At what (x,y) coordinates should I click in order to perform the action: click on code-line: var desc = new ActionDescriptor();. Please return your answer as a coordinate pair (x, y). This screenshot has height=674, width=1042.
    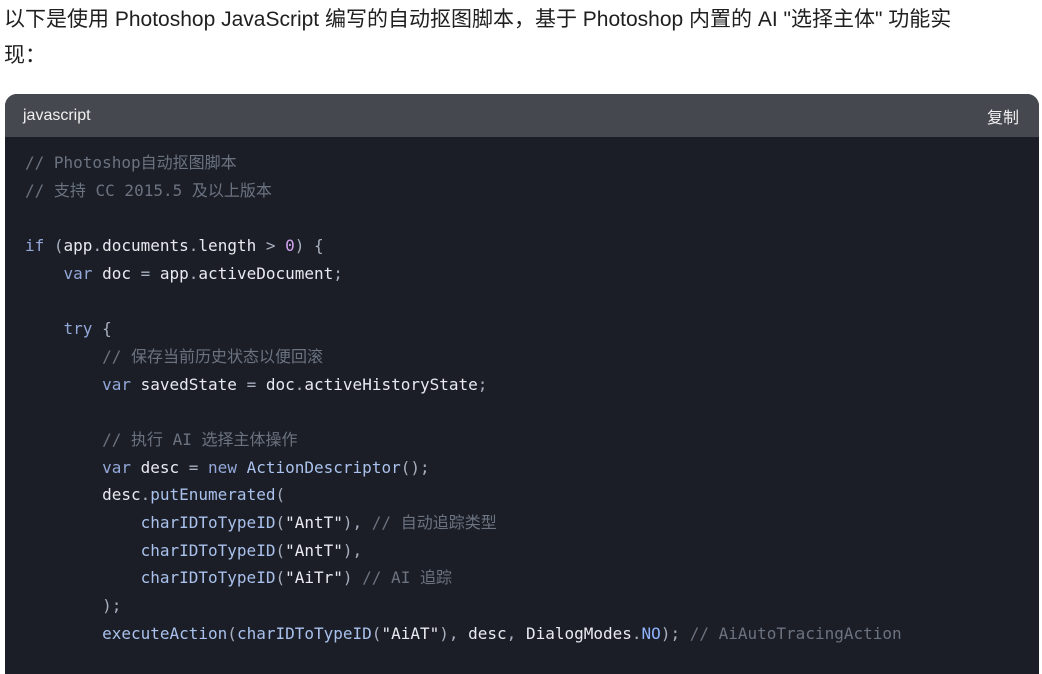
    Looking at the image, I should click on (532, 468).